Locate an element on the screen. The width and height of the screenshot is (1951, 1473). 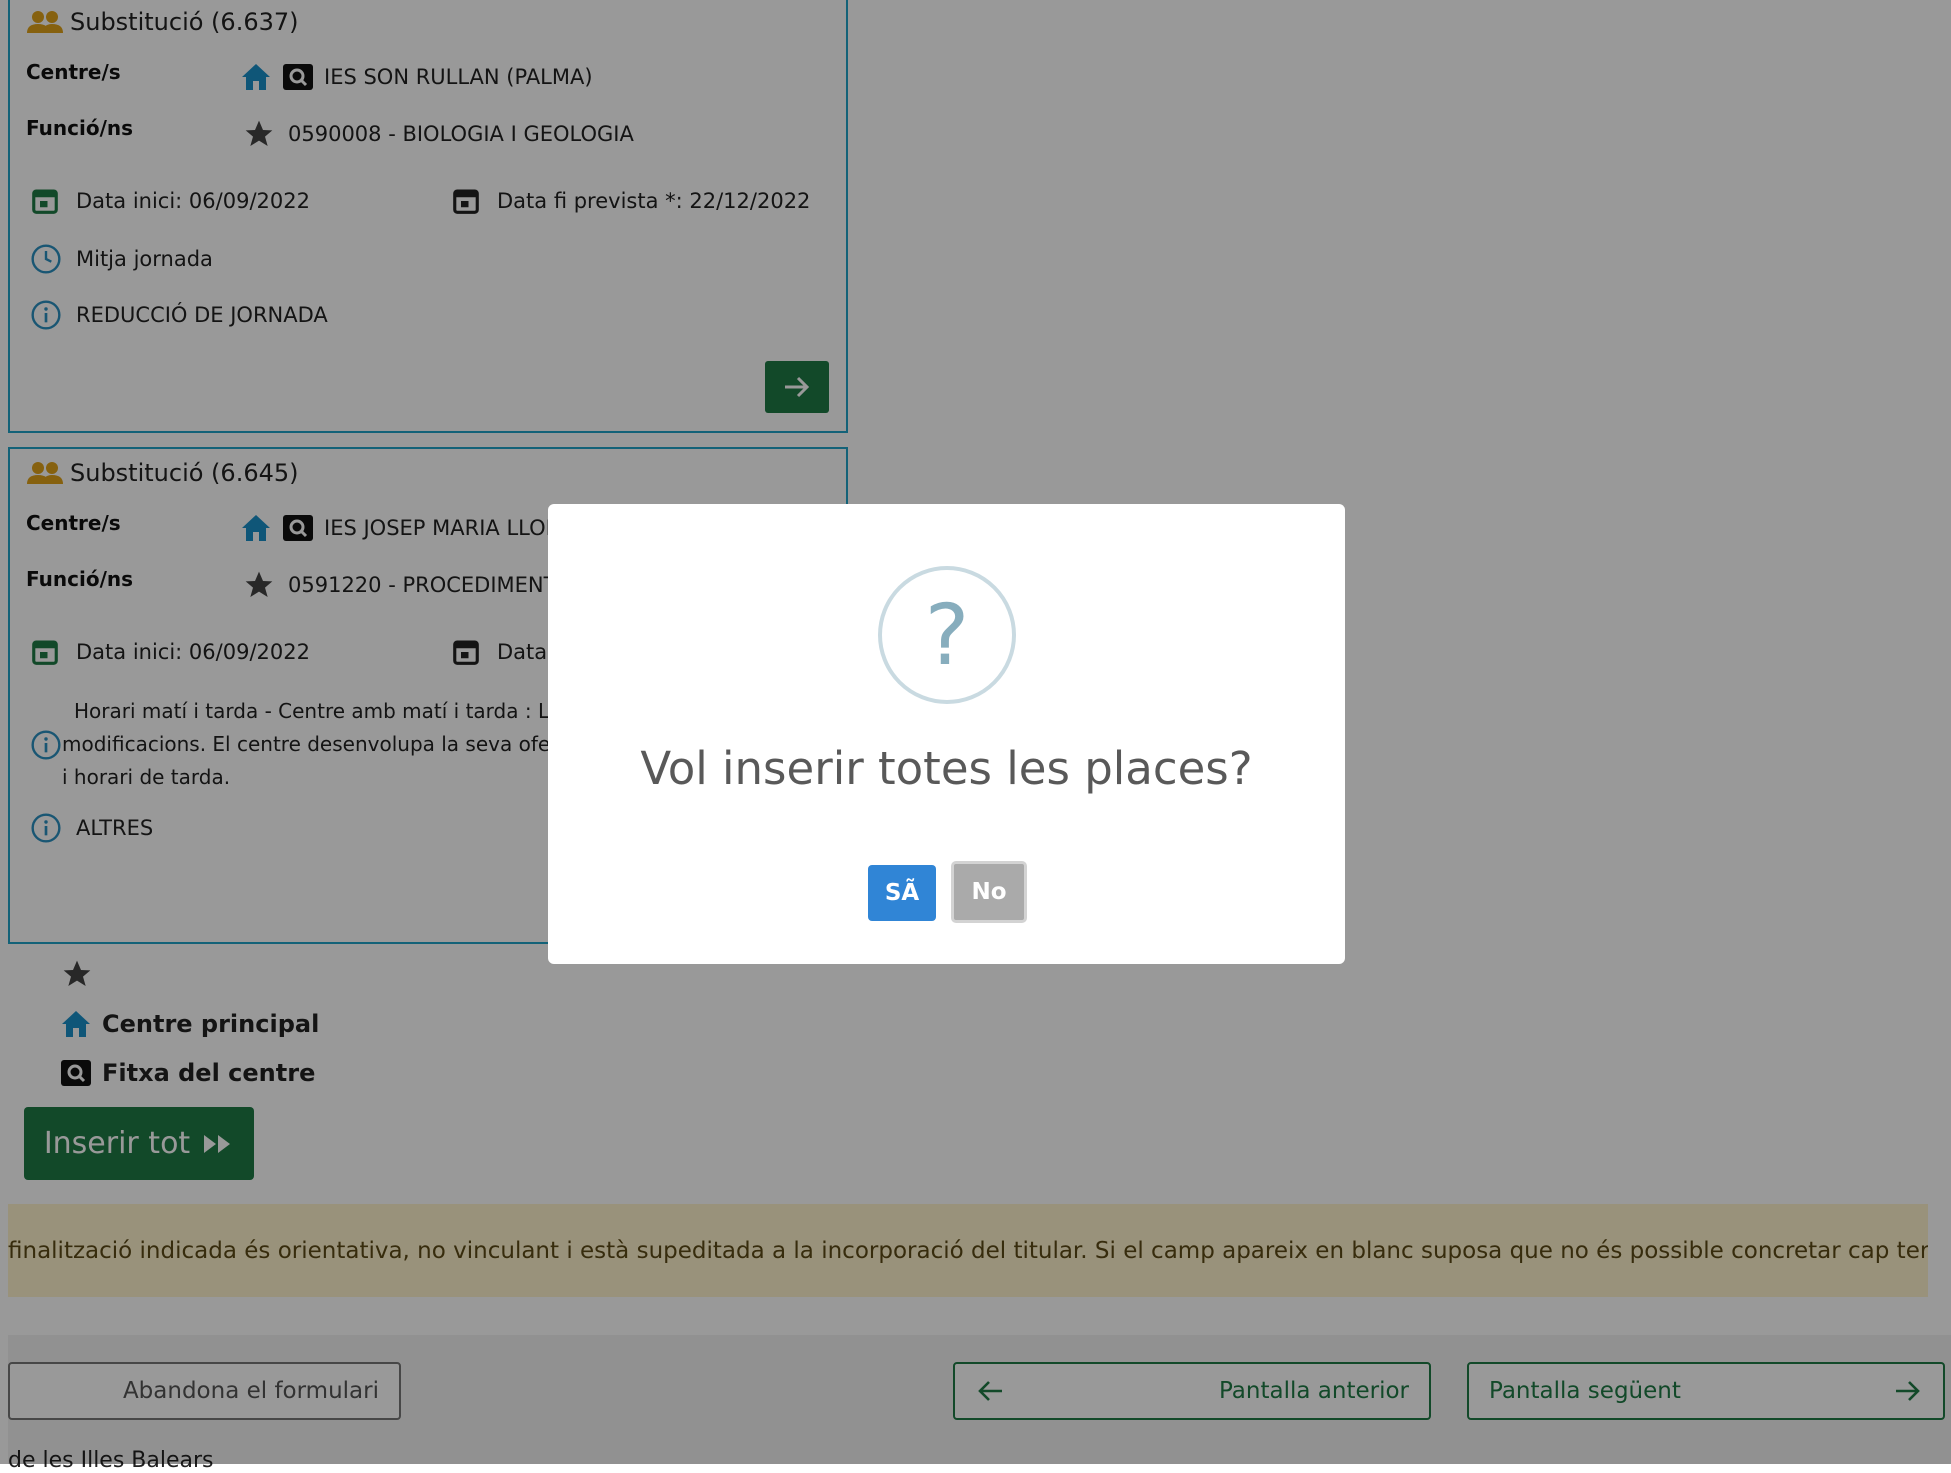
dialog-title: Vol inserir totes les places? is located at coordinates (946, 768).